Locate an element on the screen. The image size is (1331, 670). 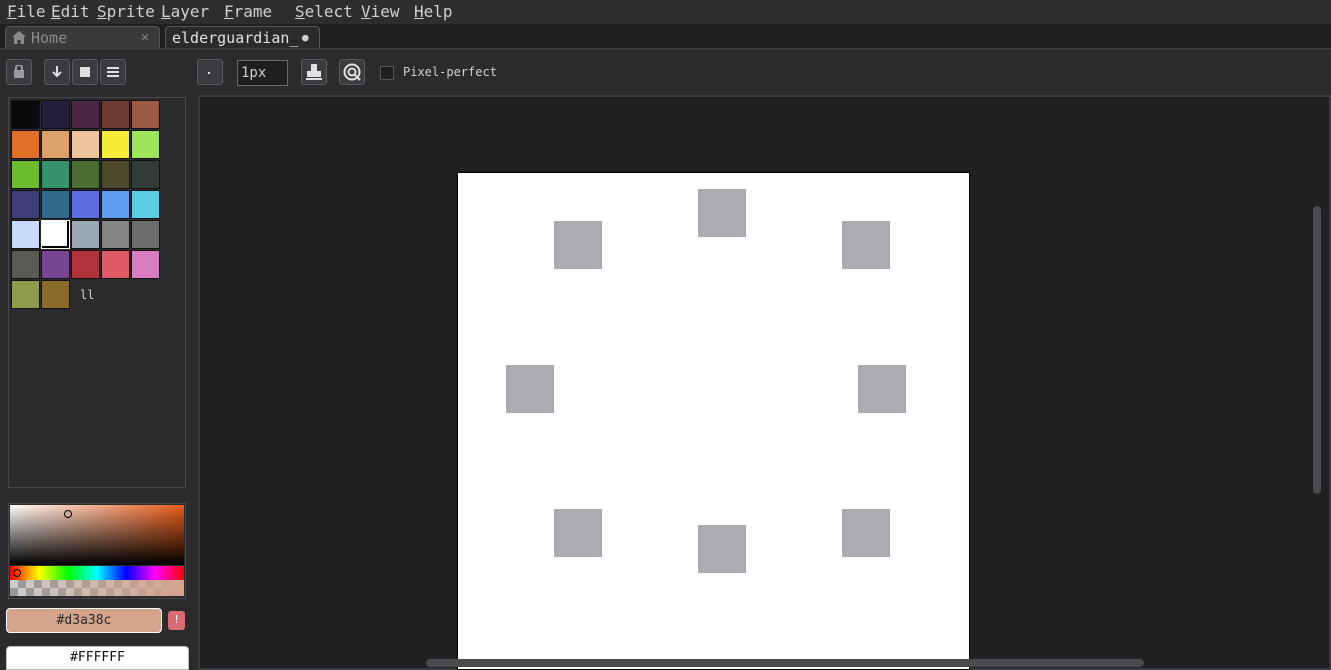
menu-edit: Edit is located at coordinates (70, 11).